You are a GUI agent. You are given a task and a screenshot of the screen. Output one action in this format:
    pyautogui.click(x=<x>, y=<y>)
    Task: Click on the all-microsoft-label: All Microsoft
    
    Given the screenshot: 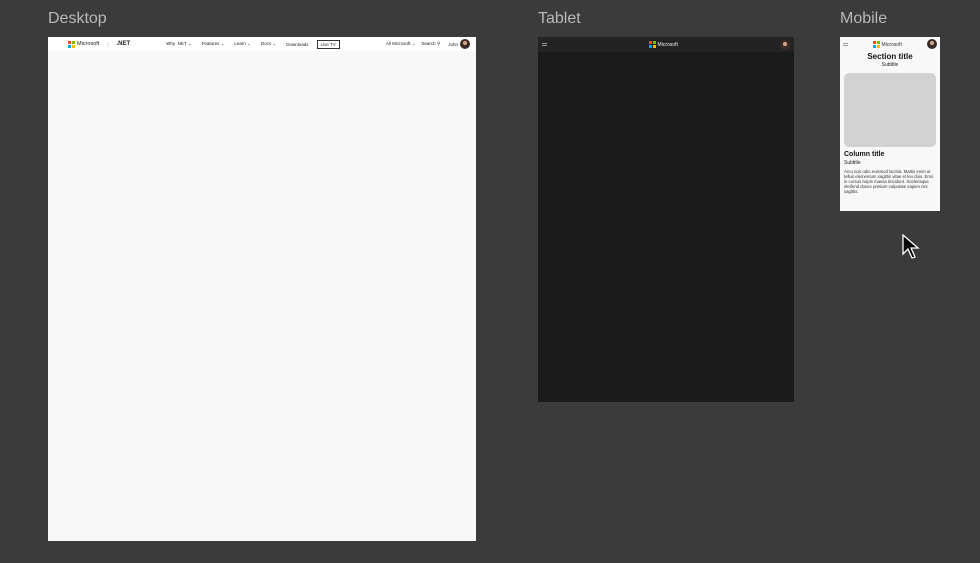 What is the action you would take?
    pyautogui.click(x=398, y=43)
    